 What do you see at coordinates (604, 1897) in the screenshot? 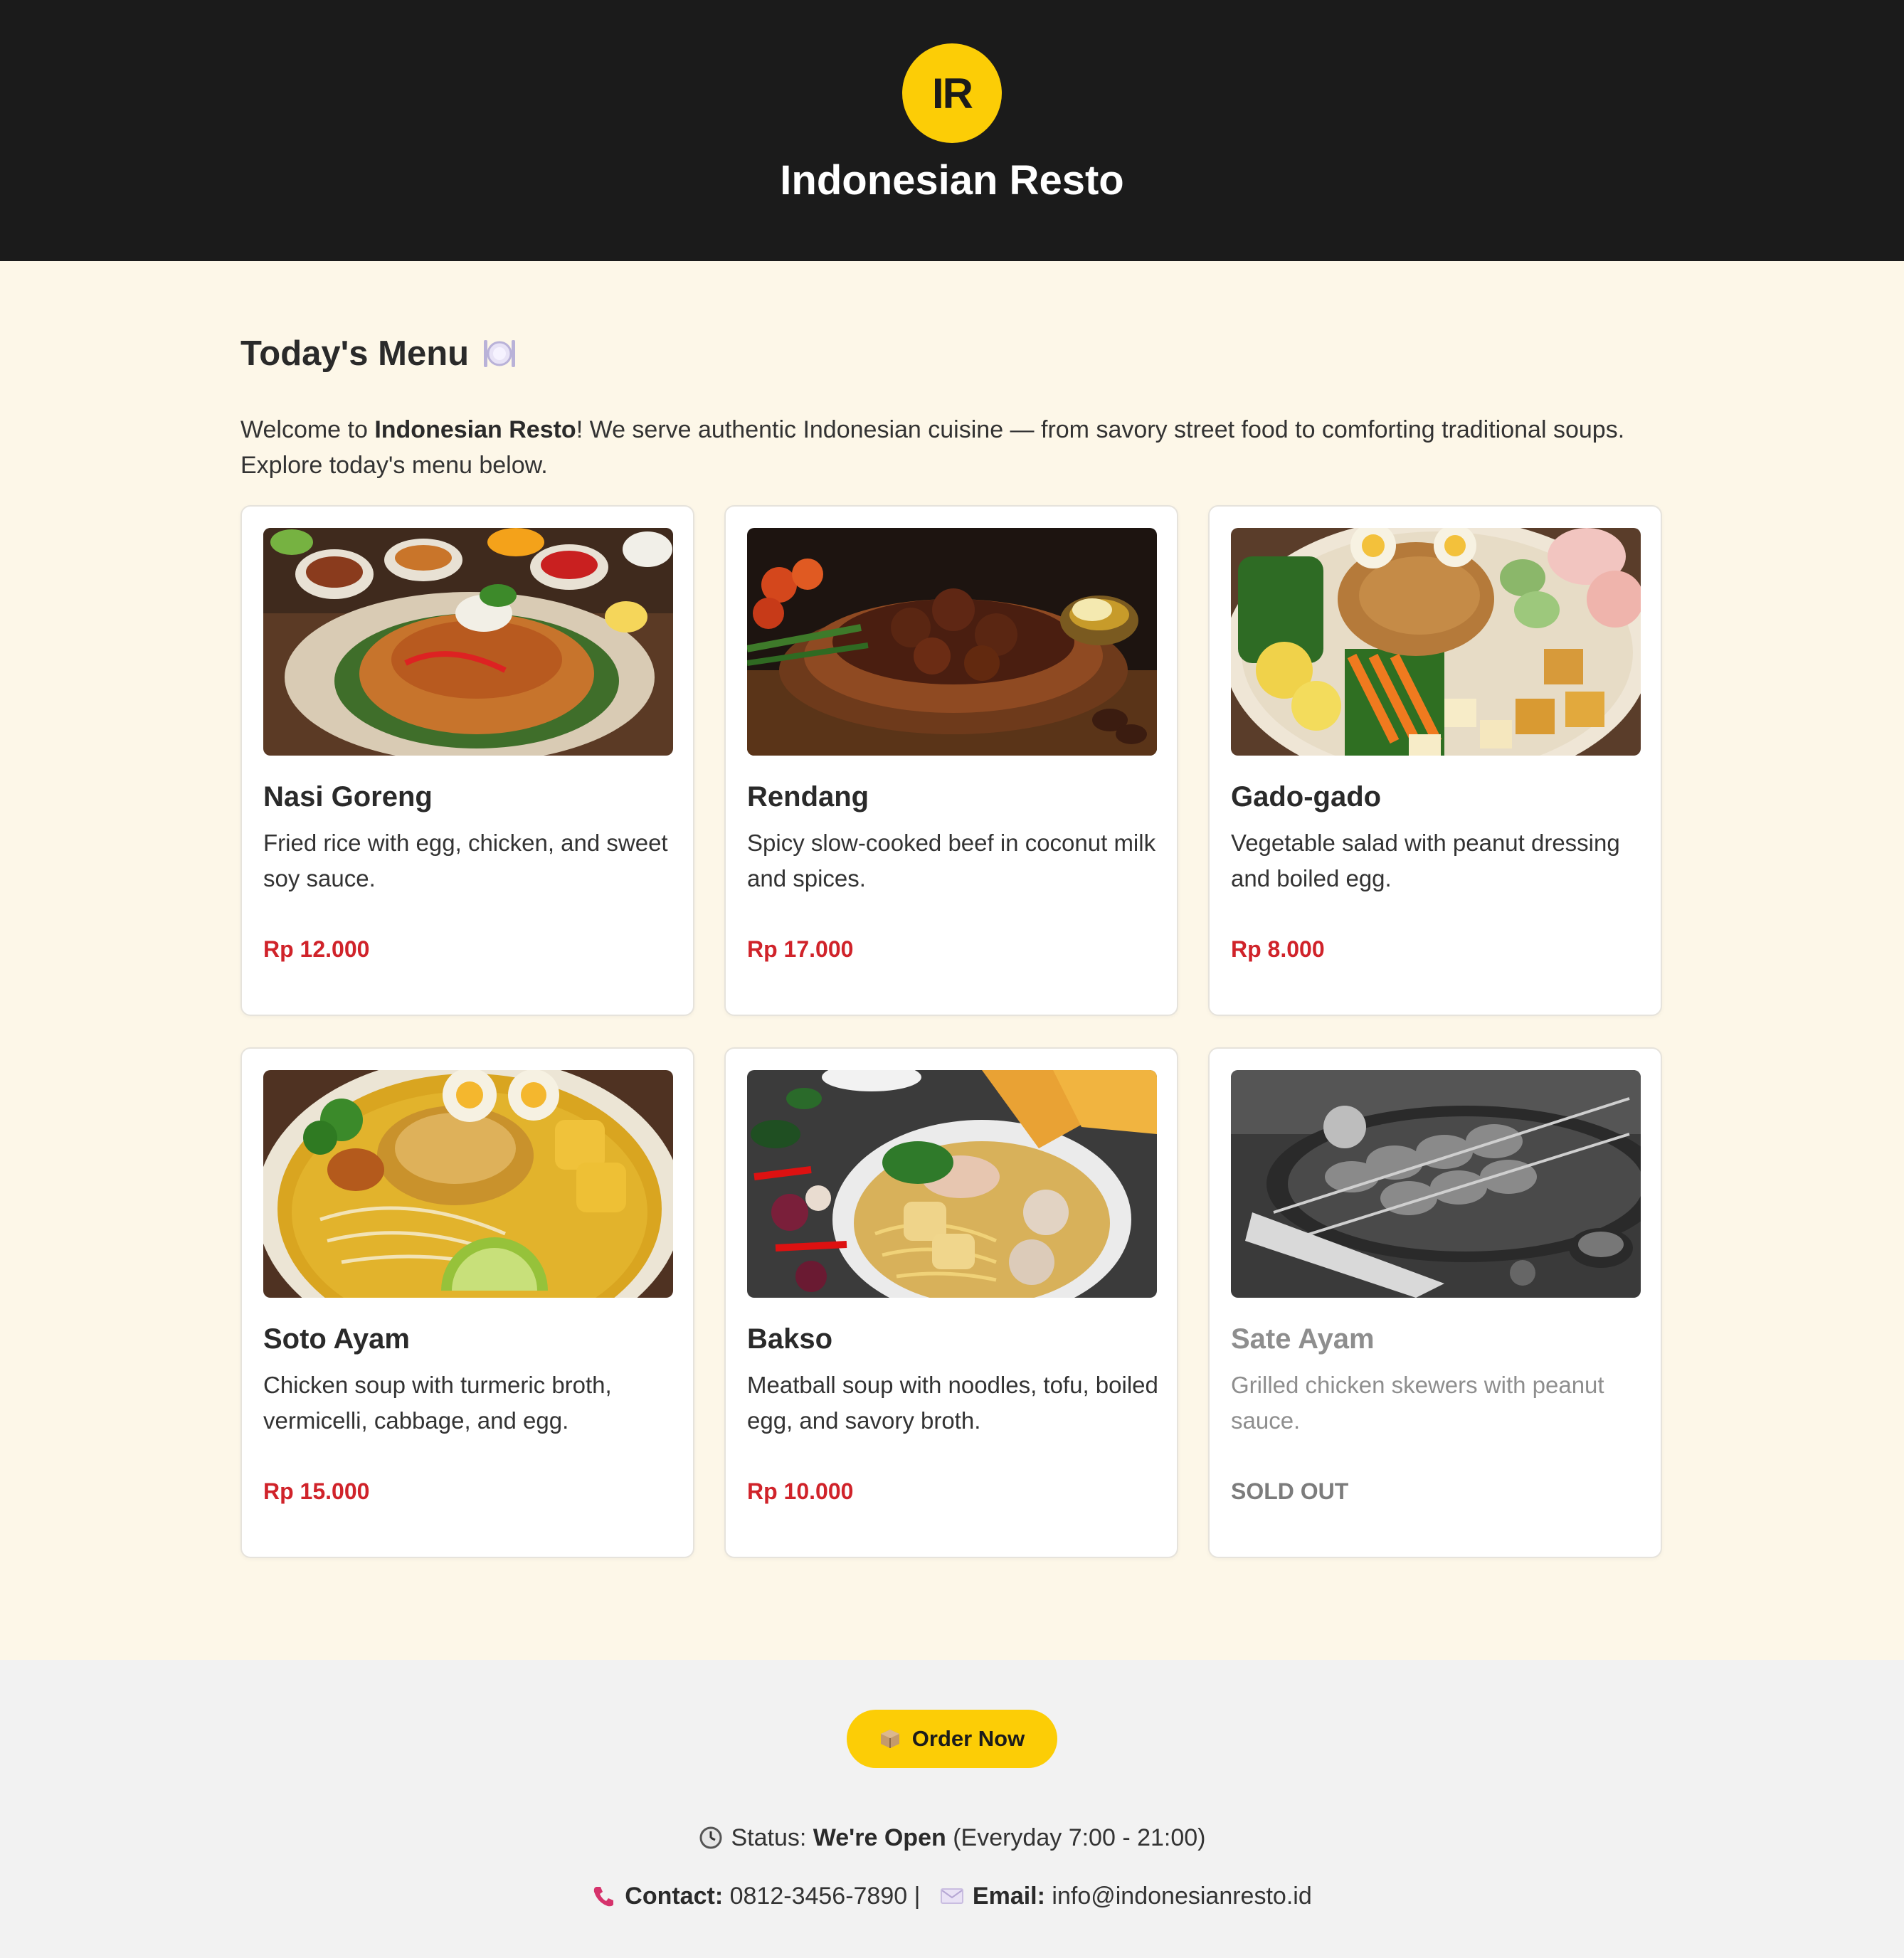
I see `phone-icon` at bounding box center [604, 1897].